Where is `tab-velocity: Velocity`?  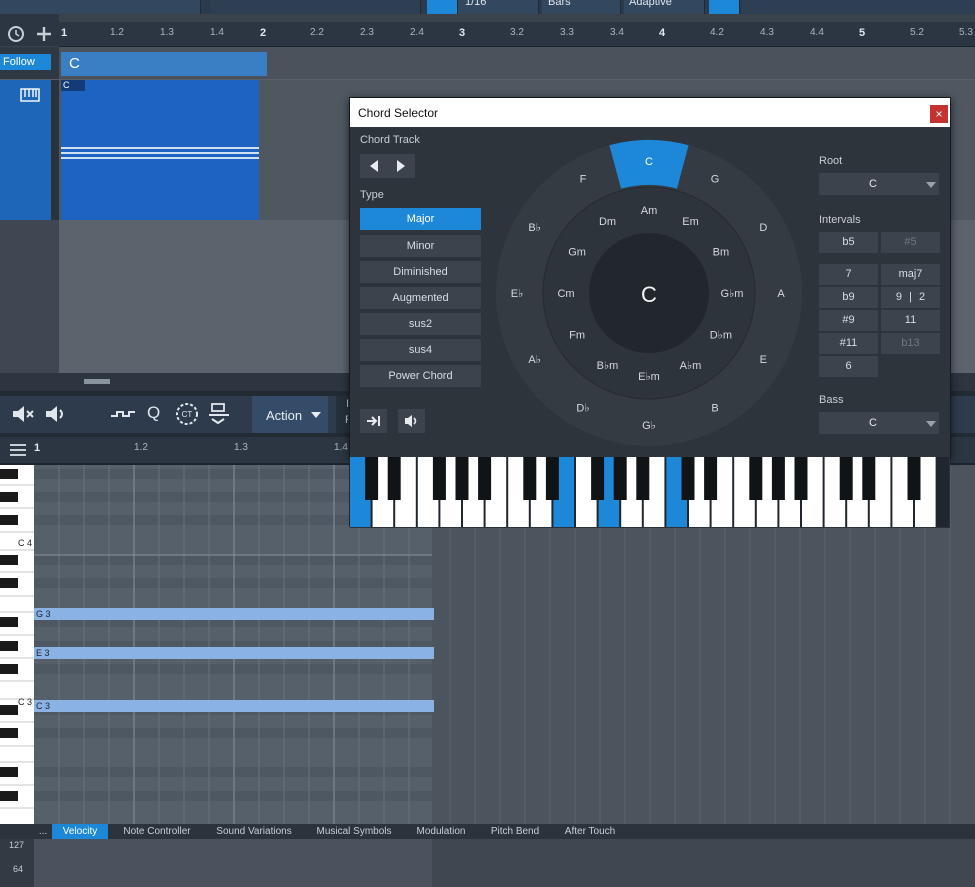 tab-velocity: Velocity is located at coordinates (80, 831).